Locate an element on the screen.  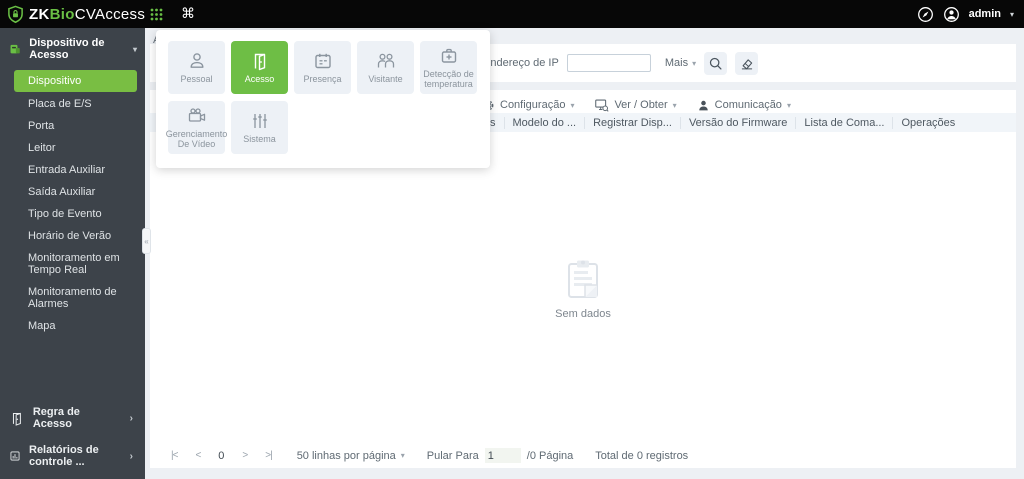
user-menu-caret-icon: ▾ is located at coordinates (1012, 14).